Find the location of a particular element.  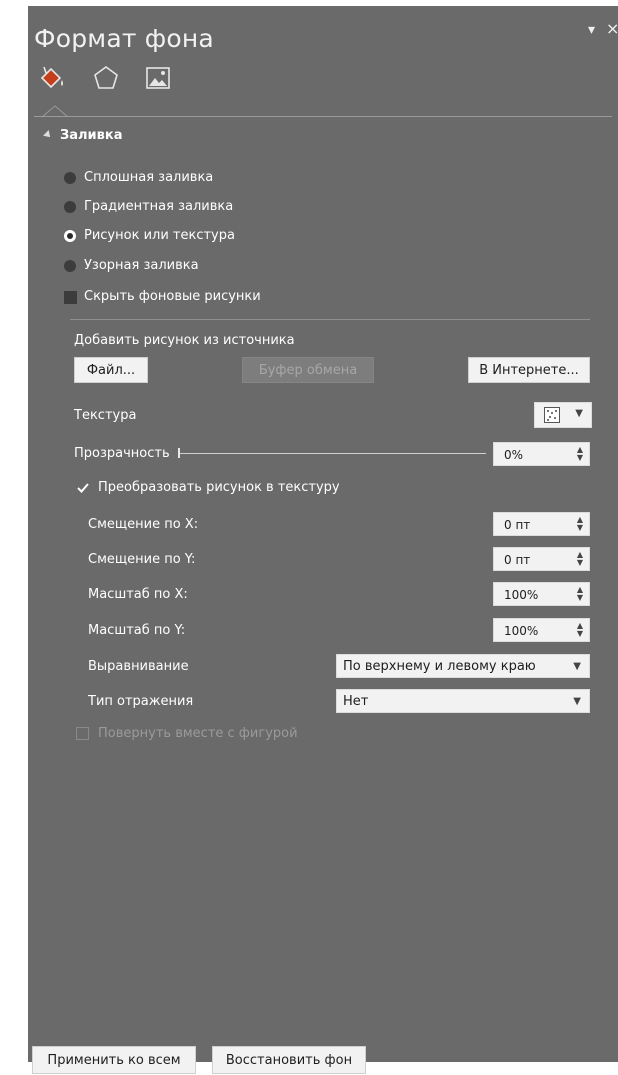

pane-options-dropdown: ▾ is located at coordinates (591, 30).